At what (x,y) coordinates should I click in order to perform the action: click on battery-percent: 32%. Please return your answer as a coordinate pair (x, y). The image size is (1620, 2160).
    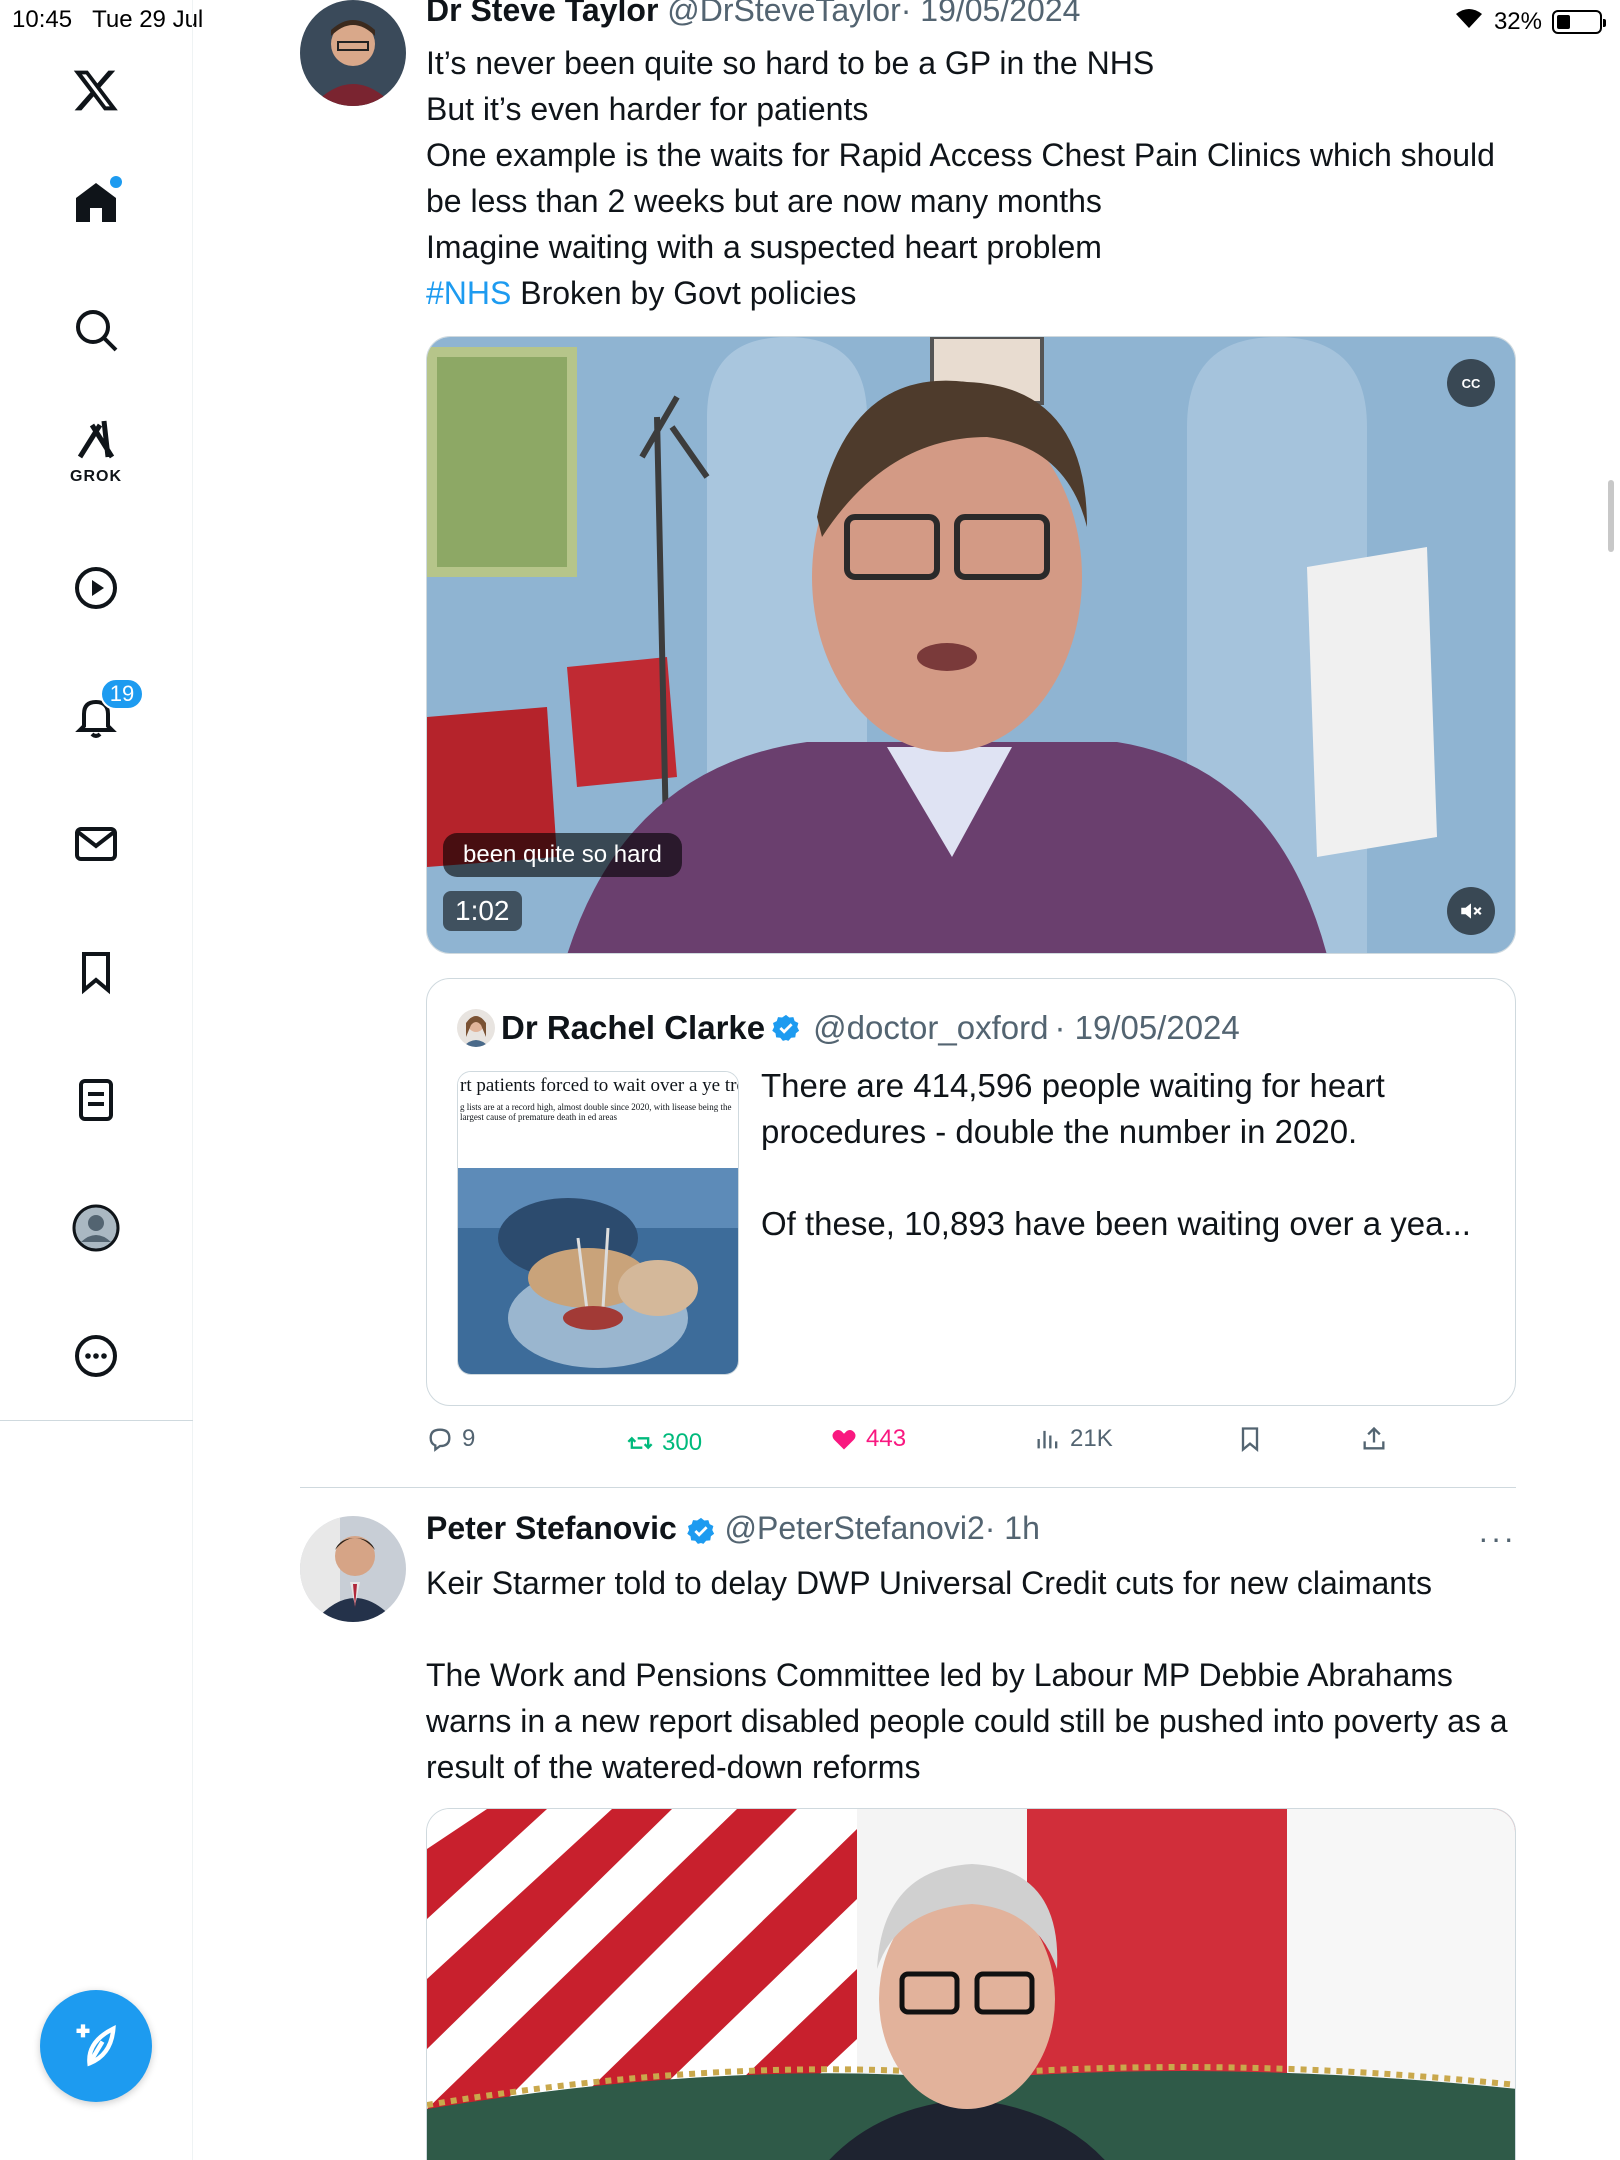
    Looking at the image, I should click on (1517, 21).